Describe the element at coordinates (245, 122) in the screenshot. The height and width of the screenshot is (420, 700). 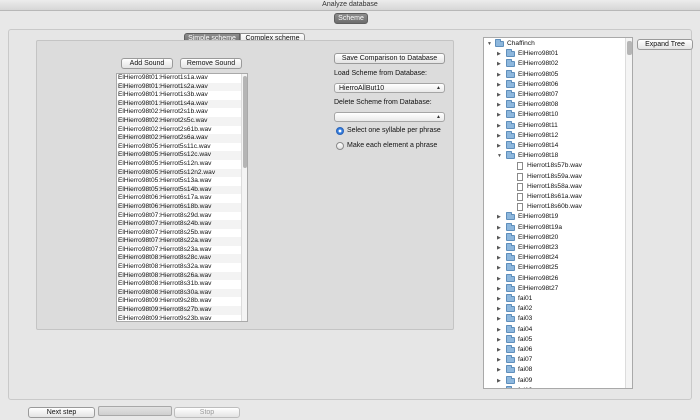
I see `sound-list-scroll-thumb` at that location.